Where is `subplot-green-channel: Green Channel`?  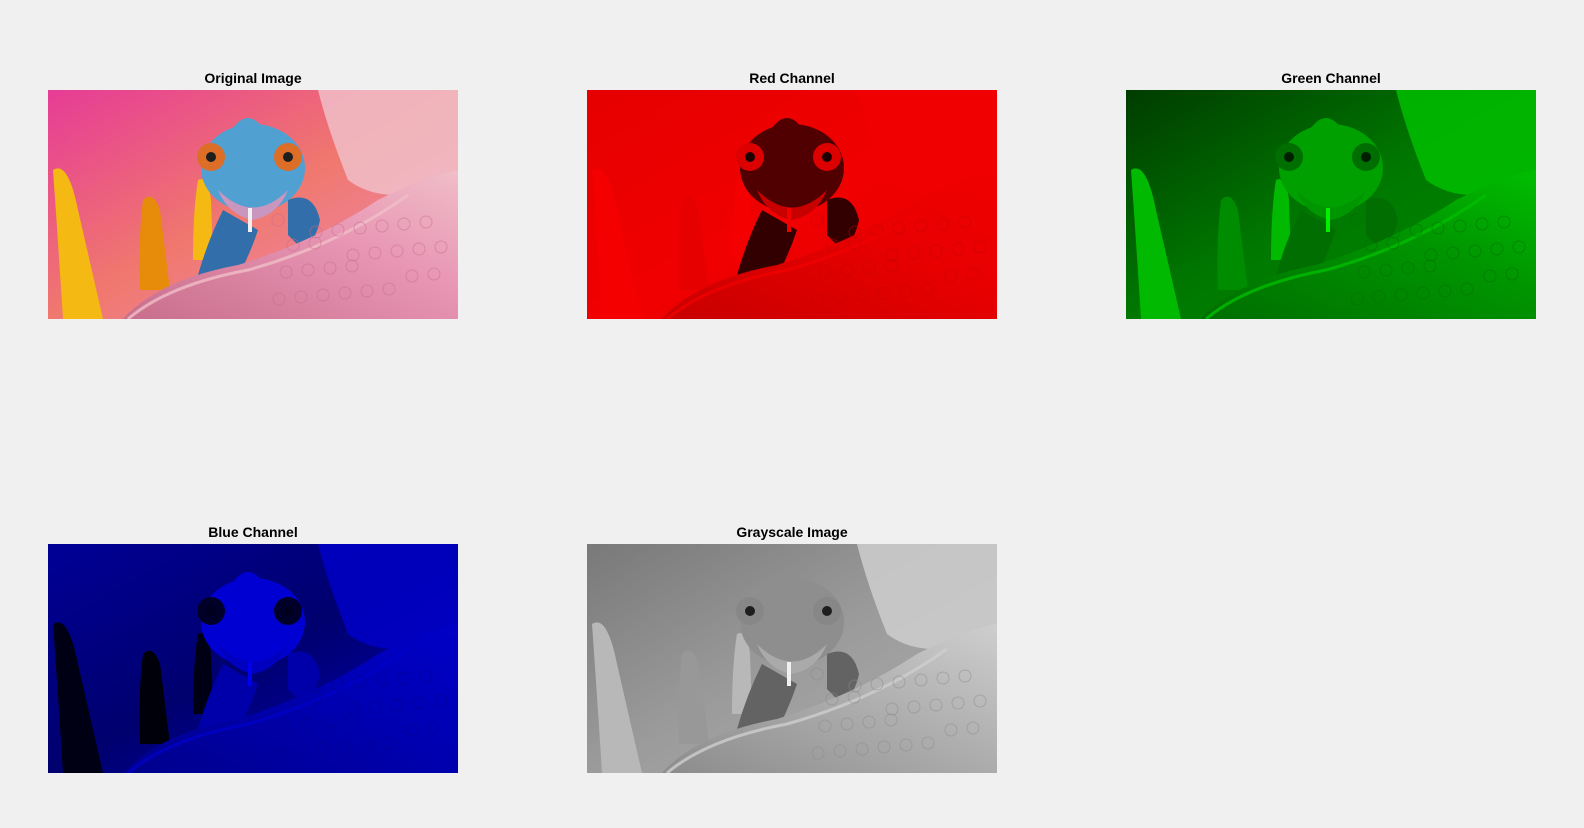
subplot-green-channel: Green Channel is located at coordinates (1331, 195).